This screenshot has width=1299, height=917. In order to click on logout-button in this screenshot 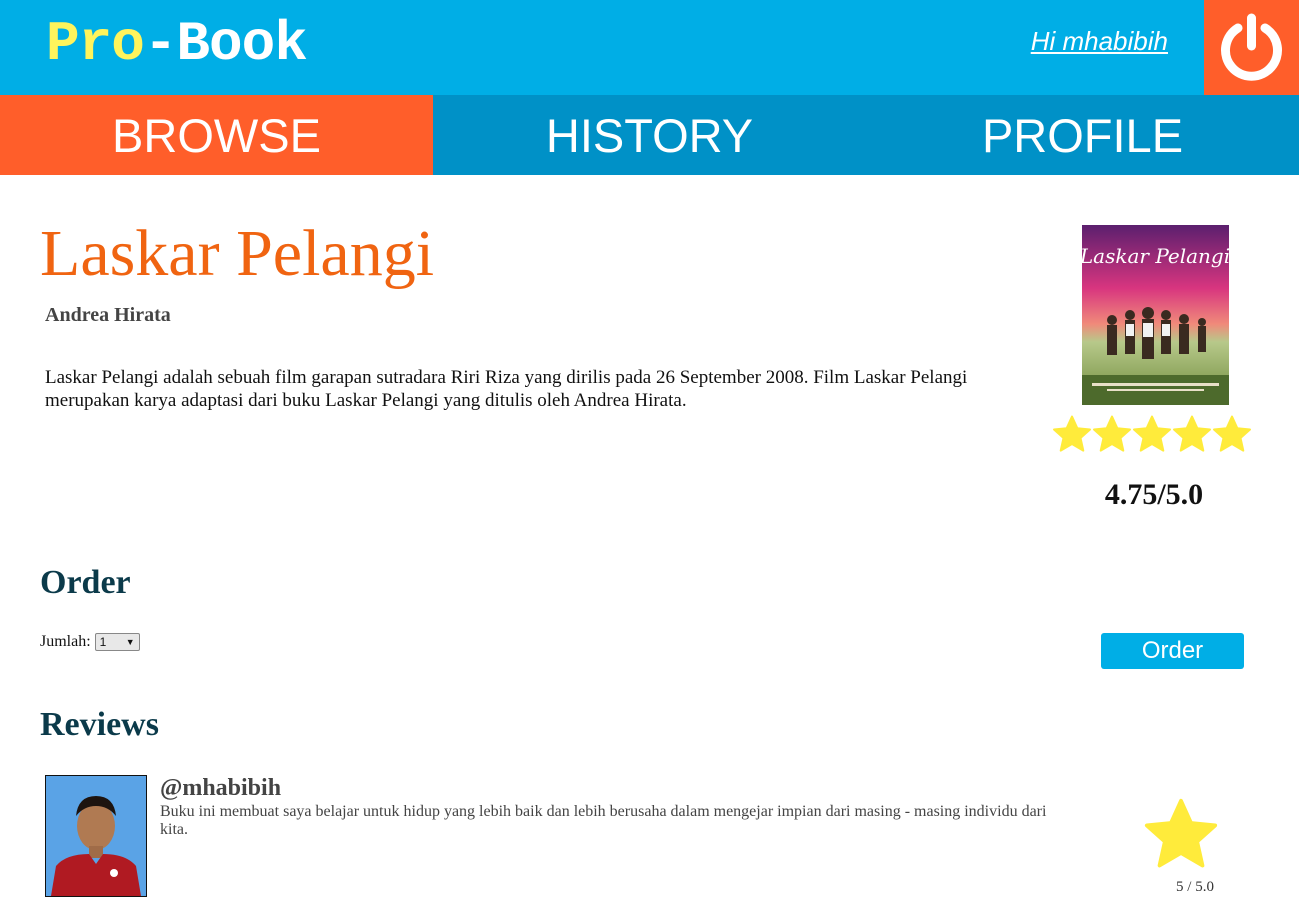, I will do `click(1251, 47)`.